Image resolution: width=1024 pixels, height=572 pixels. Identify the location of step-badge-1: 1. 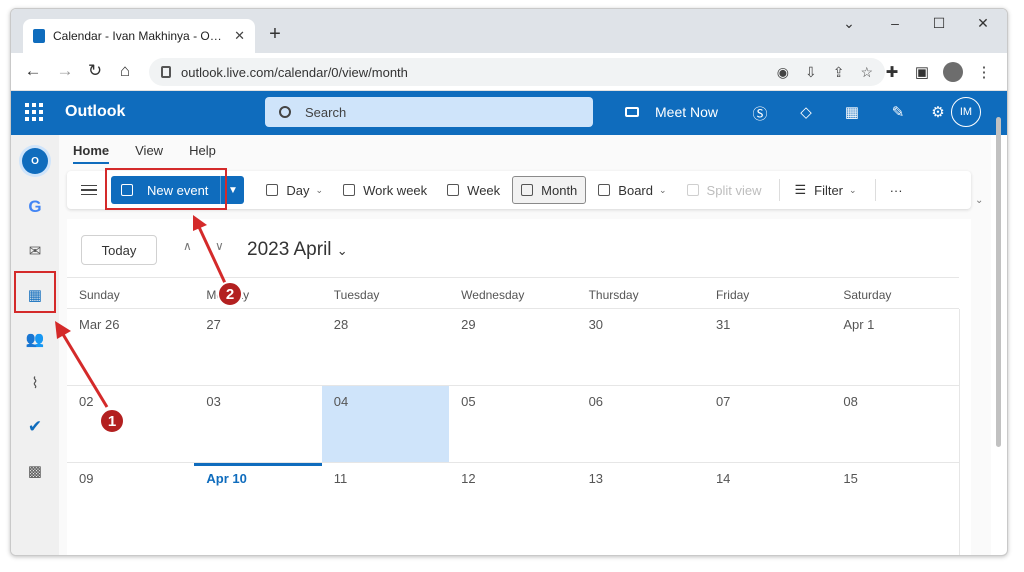
(112, 421).